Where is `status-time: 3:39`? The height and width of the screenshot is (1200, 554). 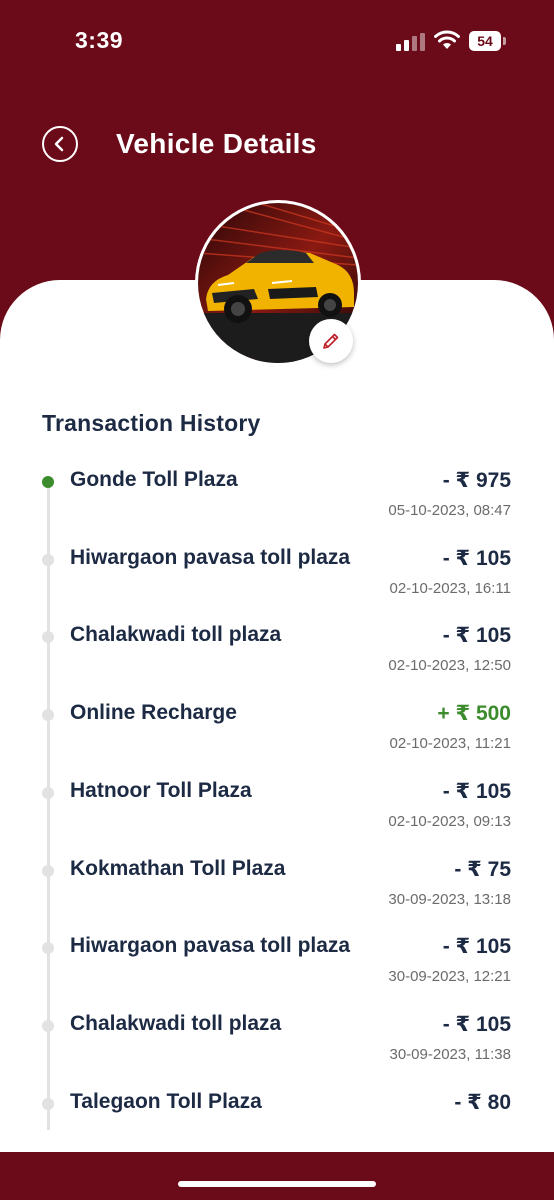 status-time: 3:39 is located at coordinates (99, 40).